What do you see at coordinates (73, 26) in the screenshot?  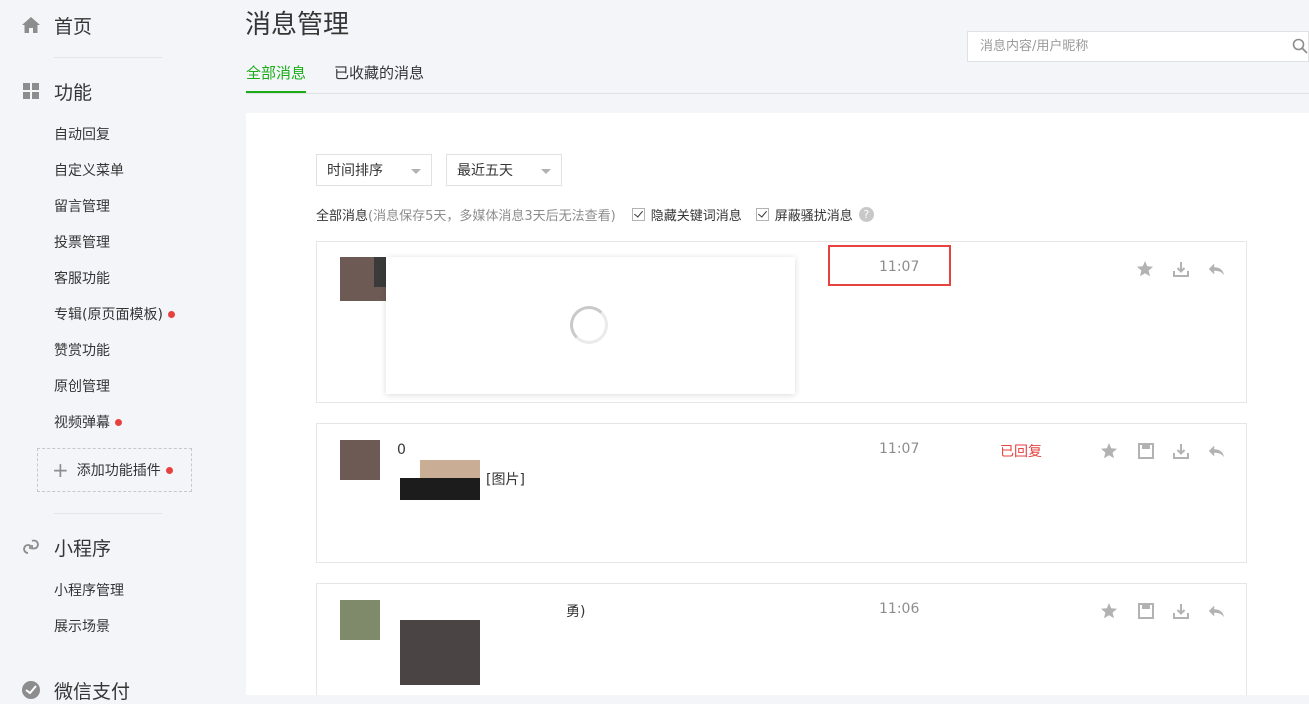 I see `nav-home-label: 首页` at bounding box center [73, 26].